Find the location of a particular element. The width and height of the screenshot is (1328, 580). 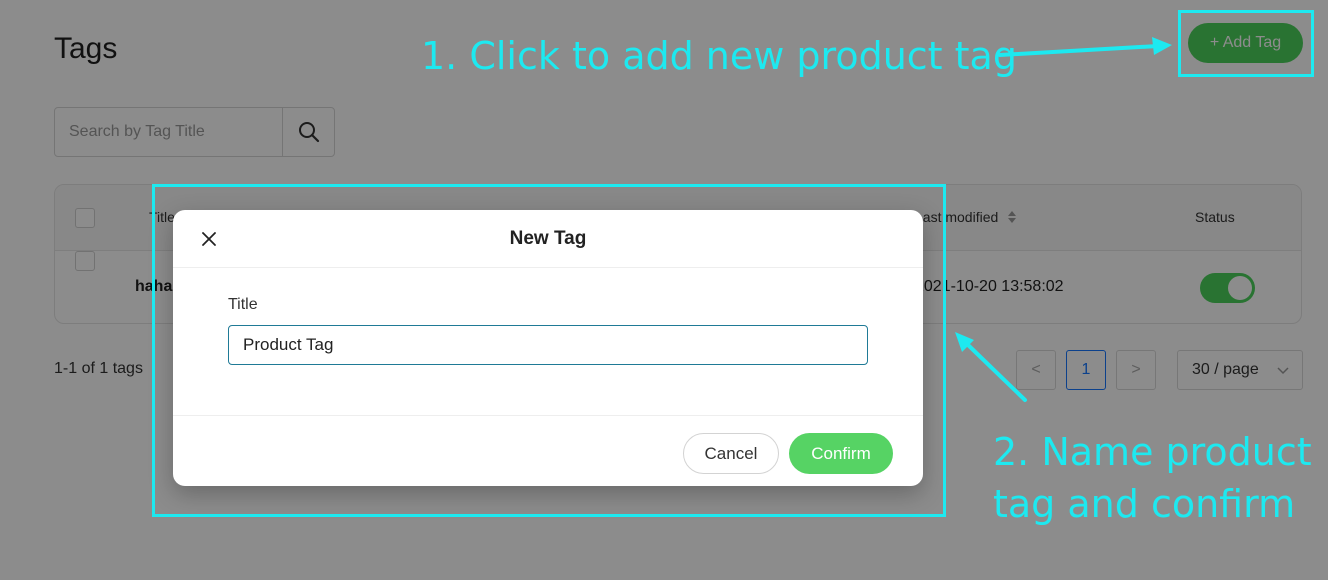

modal-header: New Tag is located at coordinates (548, 239).